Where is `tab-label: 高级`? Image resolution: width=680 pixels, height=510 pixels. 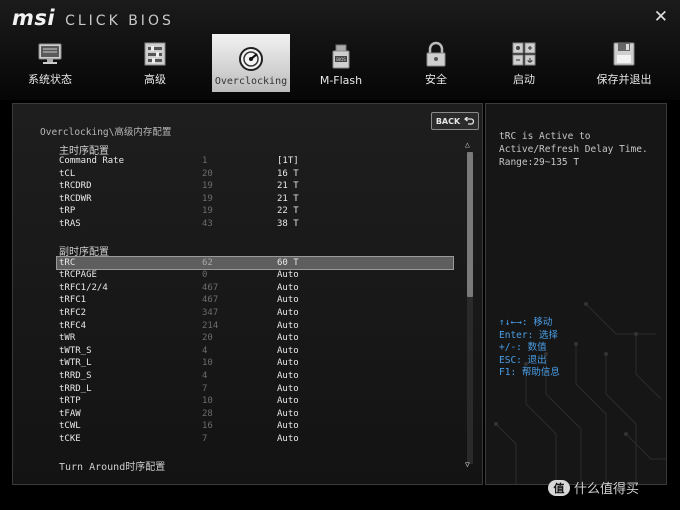 tab-label: 高级 is located at coordinates (155, 79).